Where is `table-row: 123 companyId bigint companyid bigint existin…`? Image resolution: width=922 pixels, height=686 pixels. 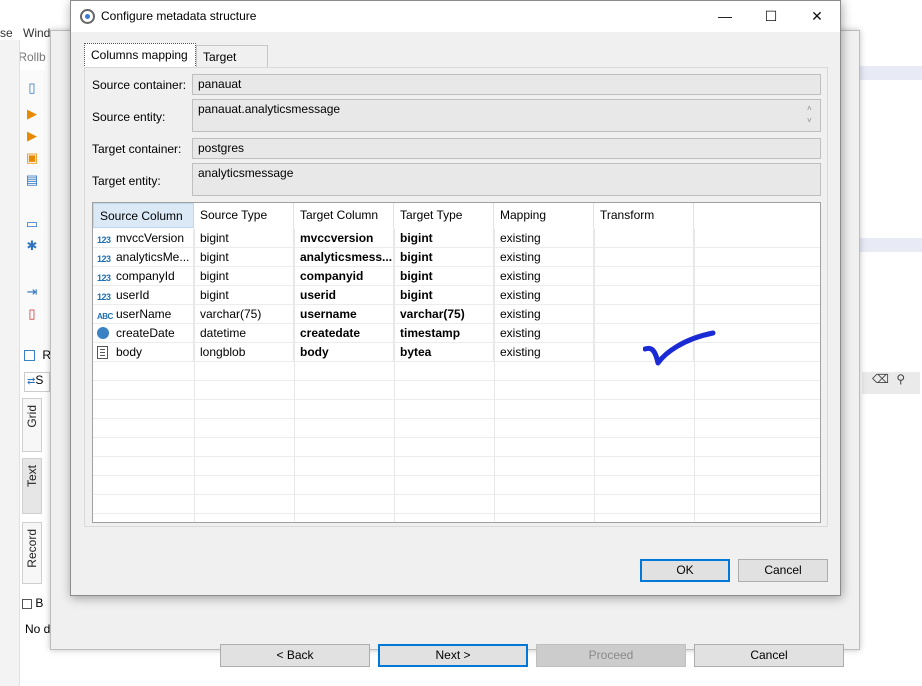
table-row: 123 companyId bigint companyid bigint existin… is located at coordinates (456, 276).